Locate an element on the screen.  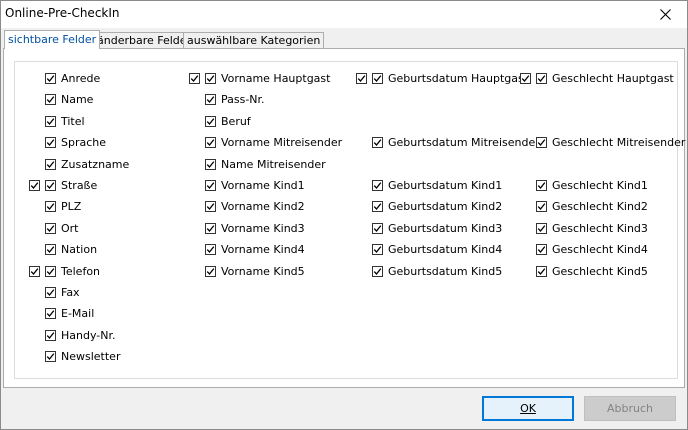
ok-button: OK is located at coordinates (528, 408).